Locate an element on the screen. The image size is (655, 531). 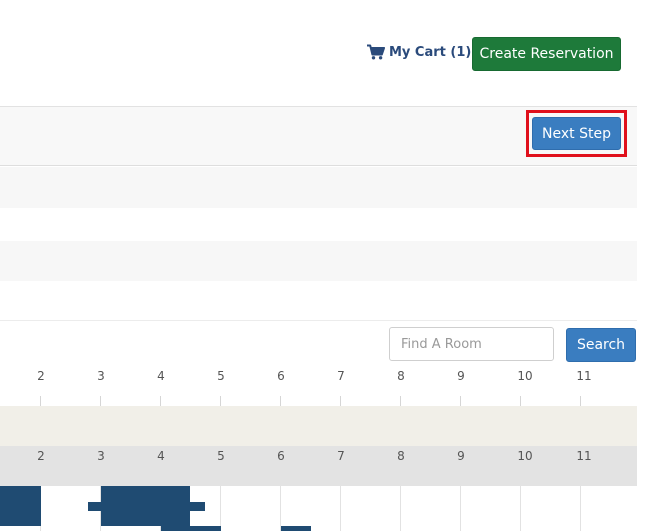
section-divider is located at coordinates (318, 320).